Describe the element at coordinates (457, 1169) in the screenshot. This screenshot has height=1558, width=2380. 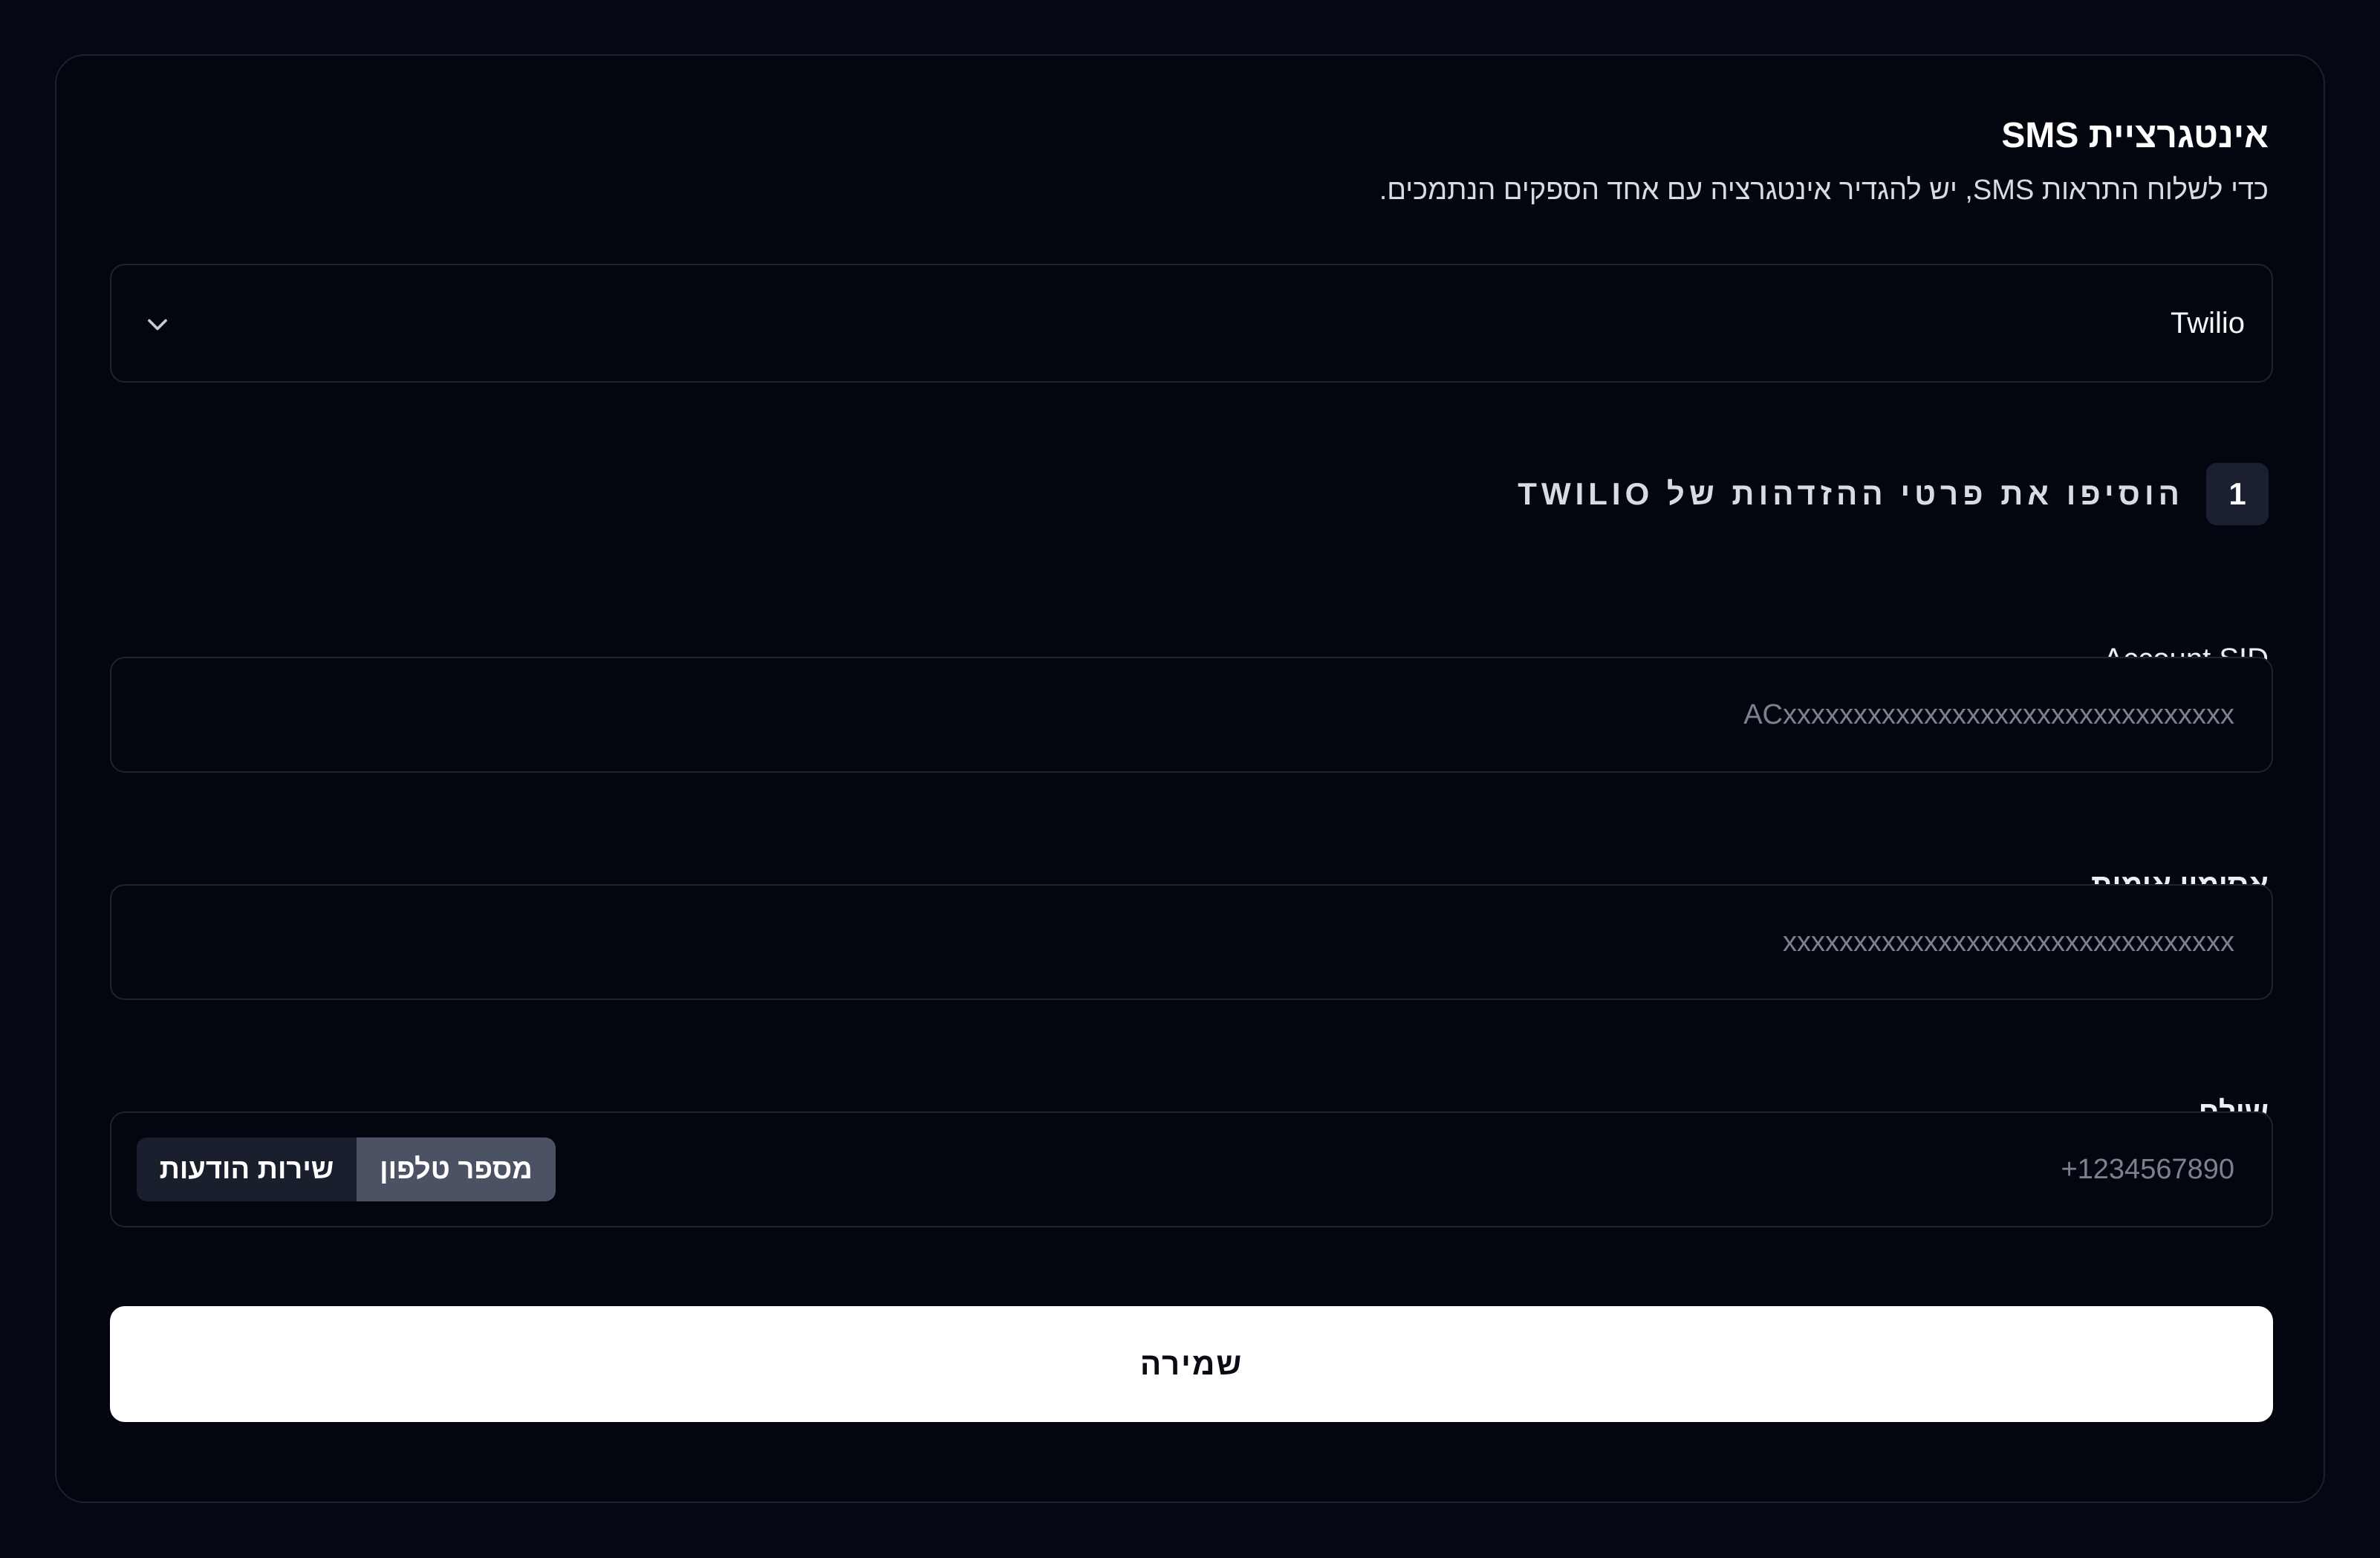
I see `phone-number-toggle-button: מספר טלפון` at that location.